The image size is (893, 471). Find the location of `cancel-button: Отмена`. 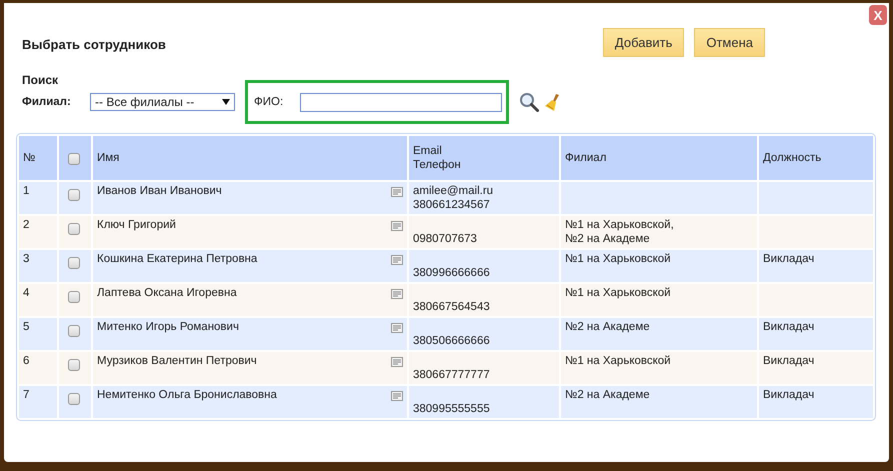

cancel-button: Отмена is located at coordinates (729, 42).